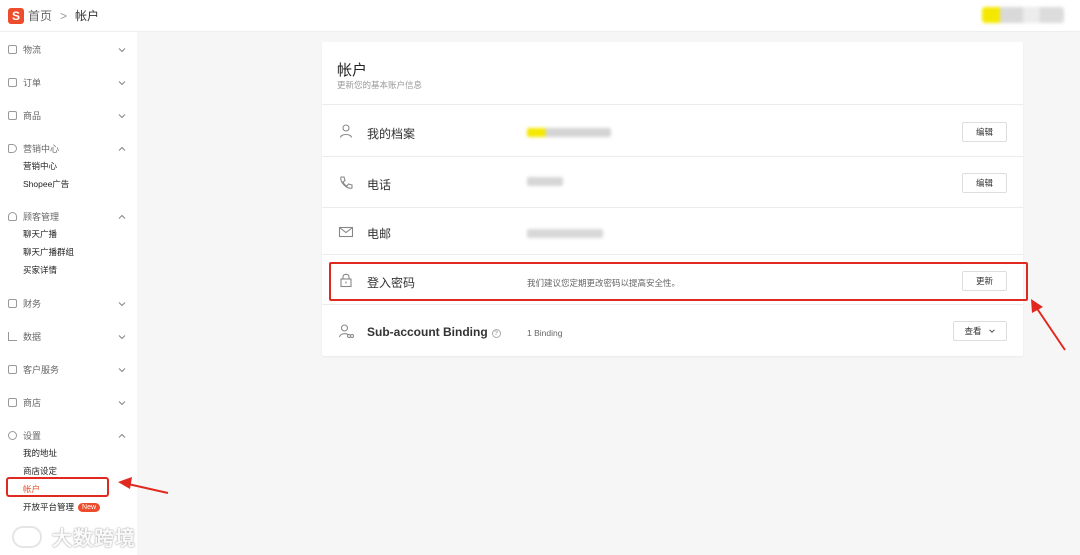 The image size is (1080, 555). I want to click on sidebar-item-customer-service: 客户服务, so click(68, 369).